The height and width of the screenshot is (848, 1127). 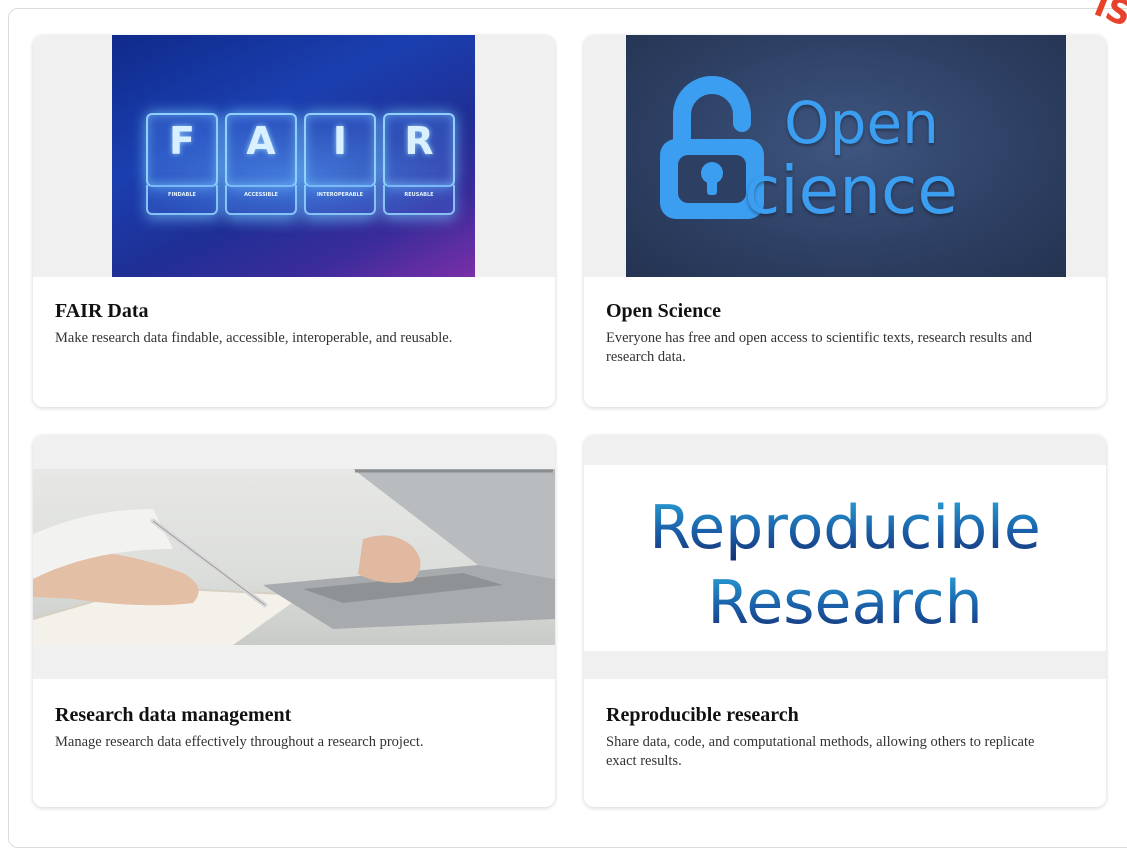 What do you see at coordinates (845, 528) in the screenshot?
I see `reproducible-word: Reproducible` at bounding box center [845, 528].